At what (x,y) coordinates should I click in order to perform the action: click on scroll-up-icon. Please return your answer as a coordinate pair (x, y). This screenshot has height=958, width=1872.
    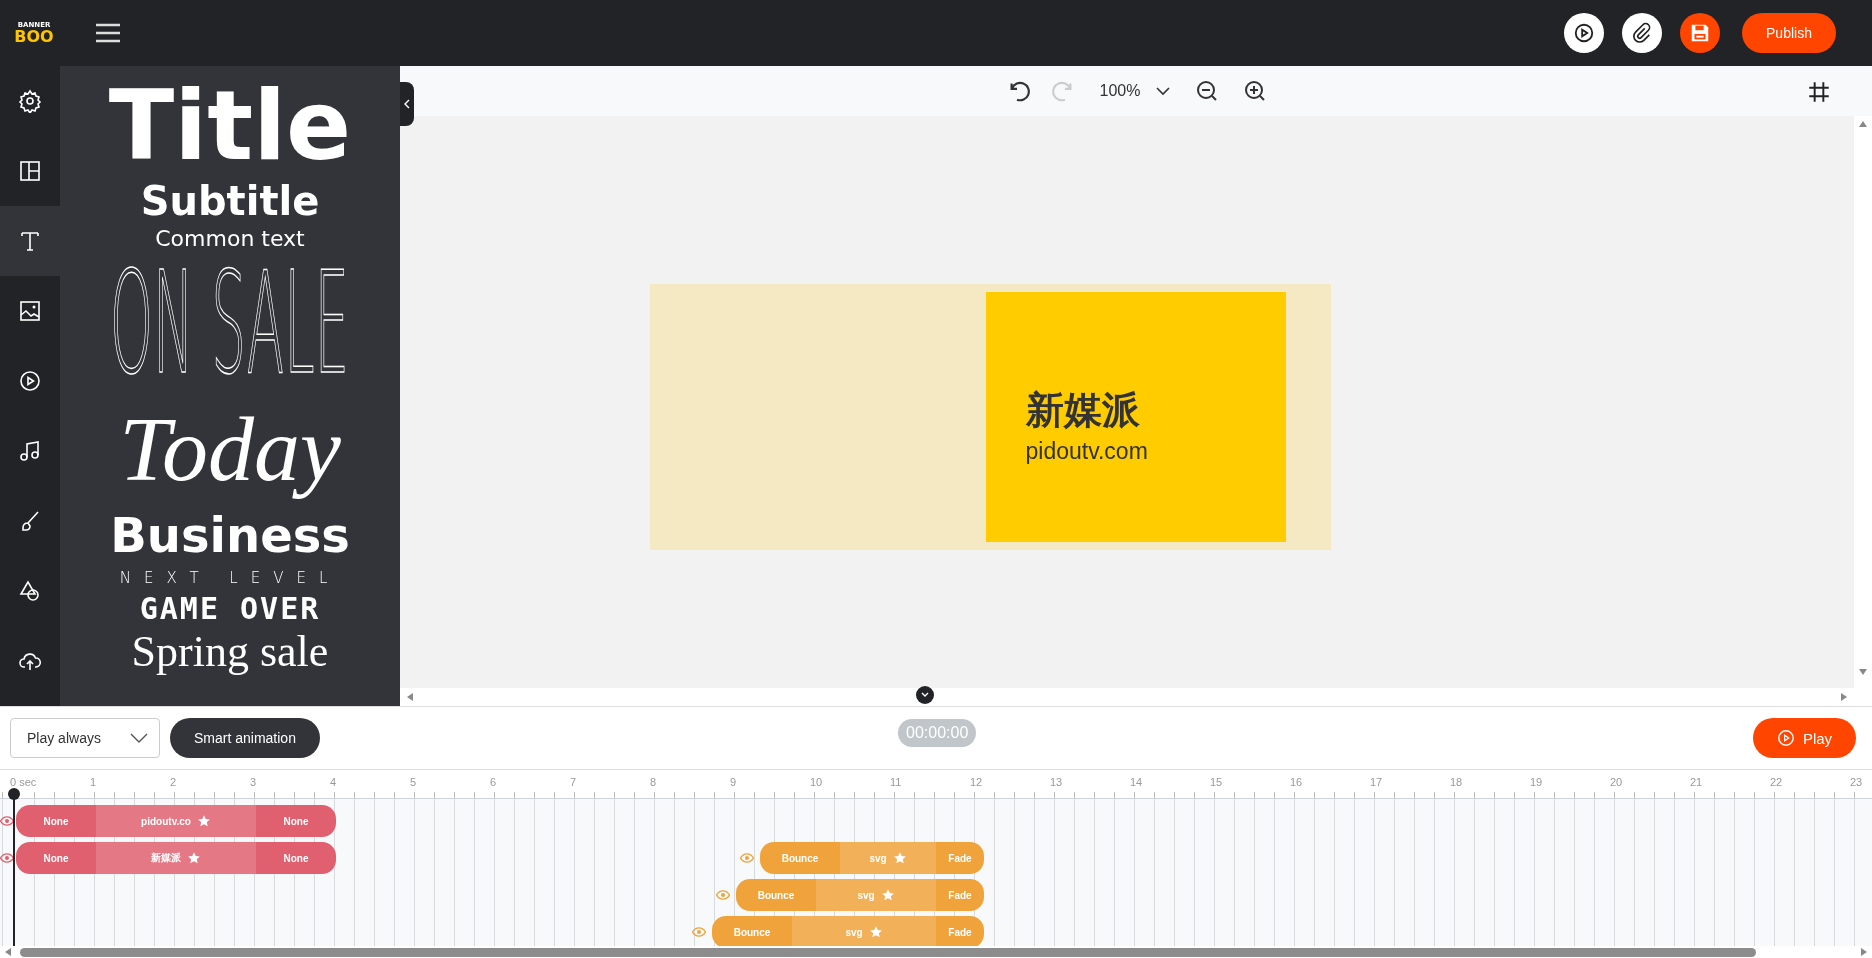
    Looking at the image, I should click on (1863, 124).